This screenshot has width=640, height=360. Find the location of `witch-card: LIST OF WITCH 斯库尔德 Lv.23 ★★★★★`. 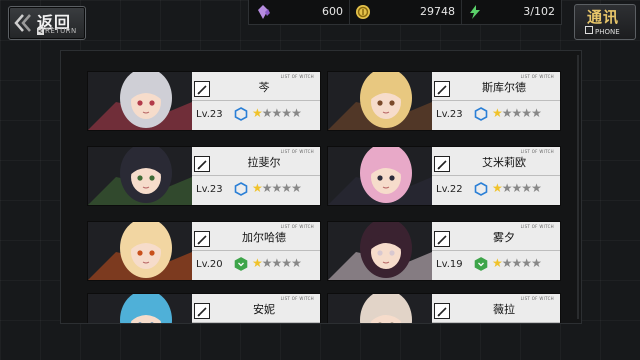

witch-card: LIST OF WITCH 斯库尔德 Lv.23 ★★★★★ is located at coordinates (444, 101).